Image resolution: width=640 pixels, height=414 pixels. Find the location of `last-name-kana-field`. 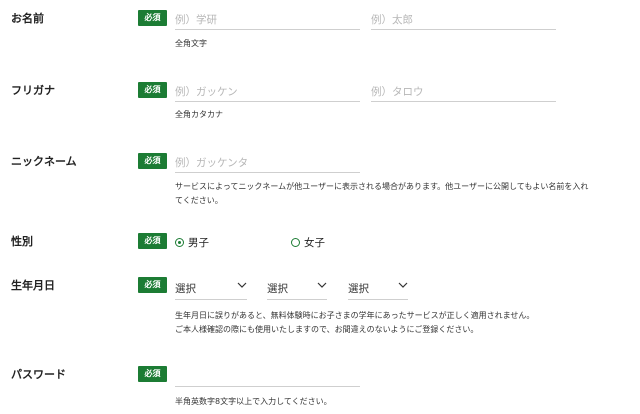

last-name-kana-field is located at coordinates (267, 91).